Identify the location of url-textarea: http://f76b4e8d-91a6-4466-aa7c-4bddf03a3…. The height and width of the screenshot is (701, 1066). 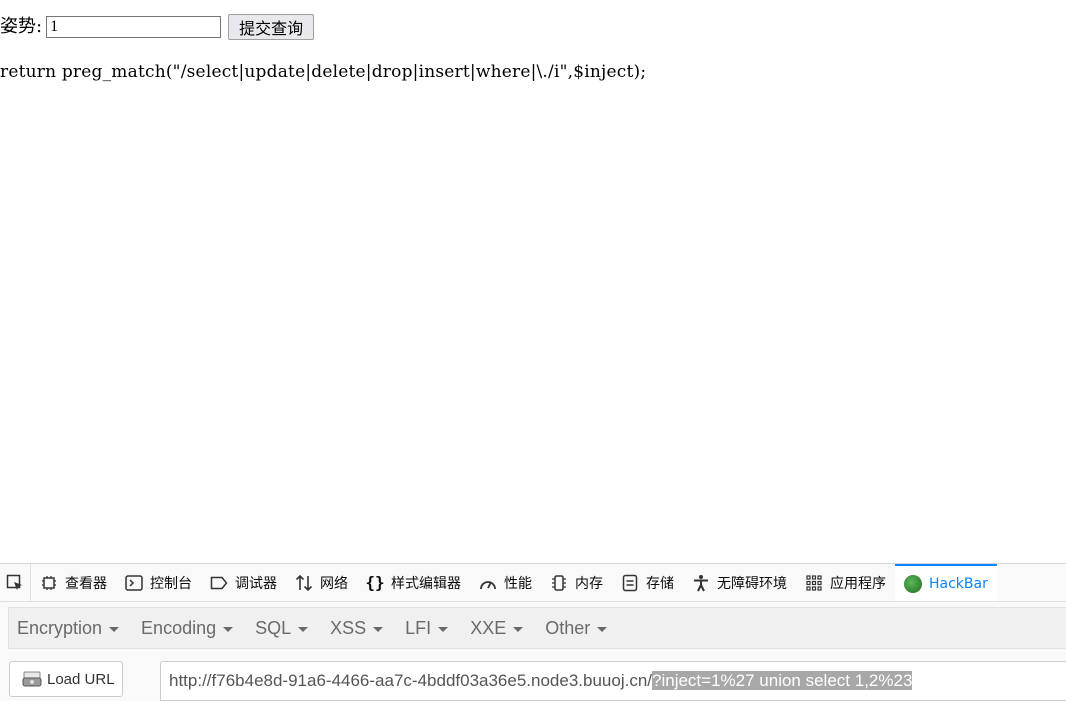
(613, 681).